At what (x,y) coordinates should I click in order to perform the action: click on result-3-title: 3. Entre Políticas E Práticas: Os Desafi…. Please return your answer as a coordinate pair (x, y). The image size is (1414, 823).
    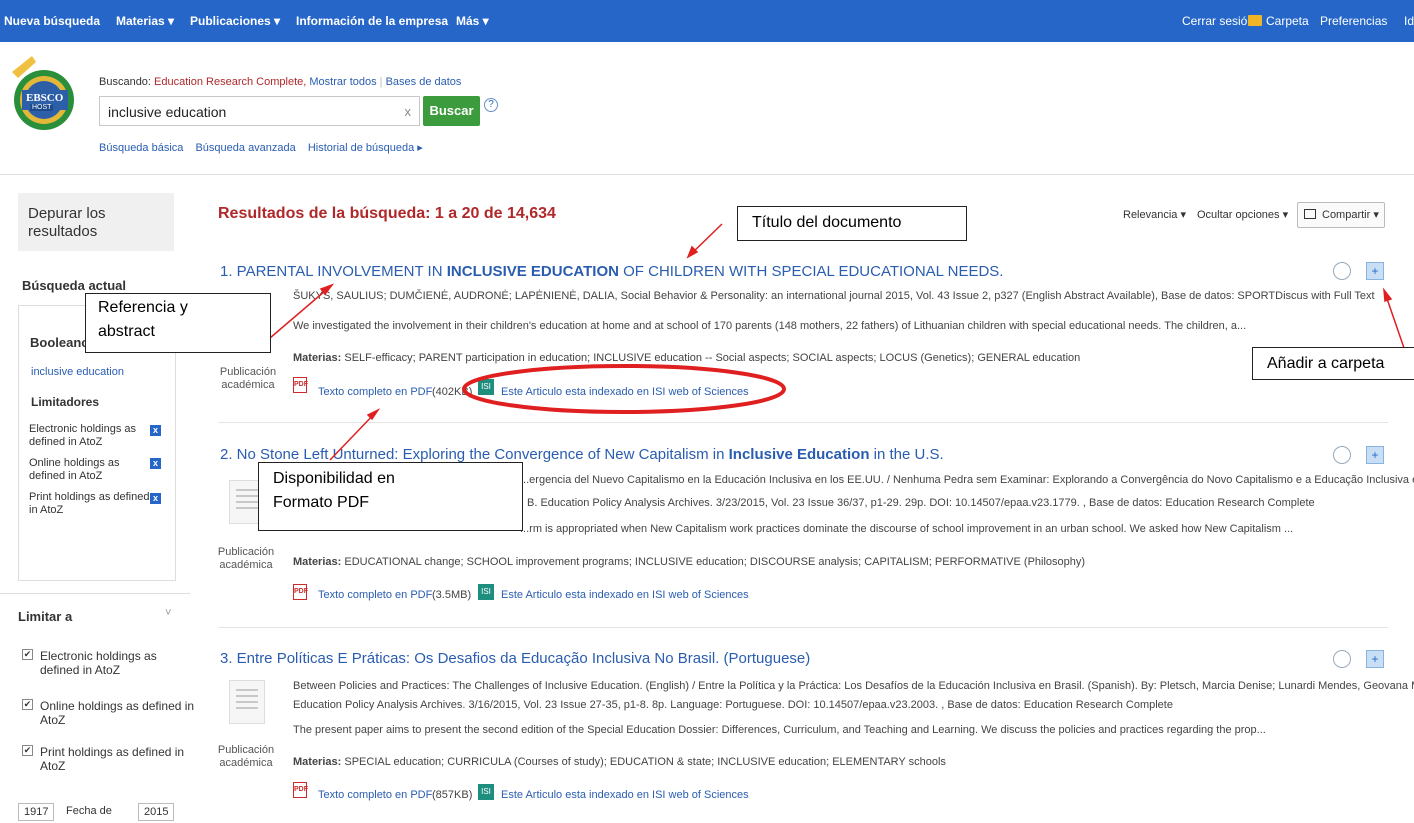
    Looking at the image, I should click on (515, 658).